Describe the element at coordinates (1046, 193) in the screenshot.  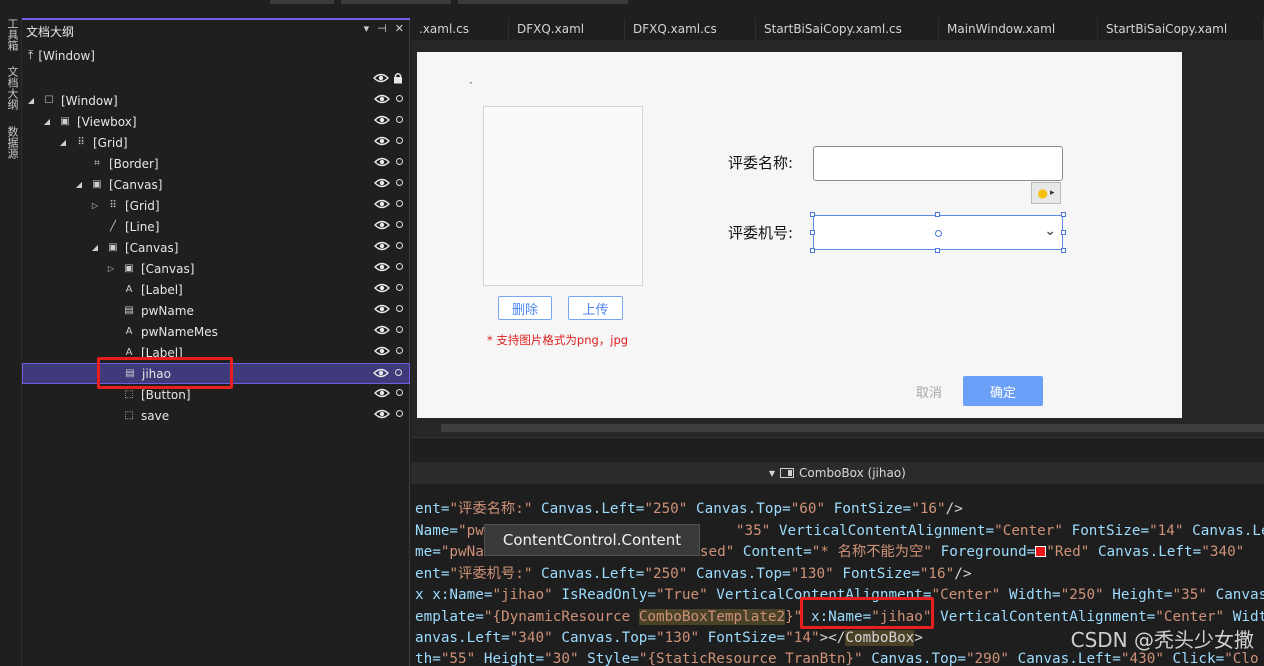
I see `lightbulb-icon: ● ▸` at that location.